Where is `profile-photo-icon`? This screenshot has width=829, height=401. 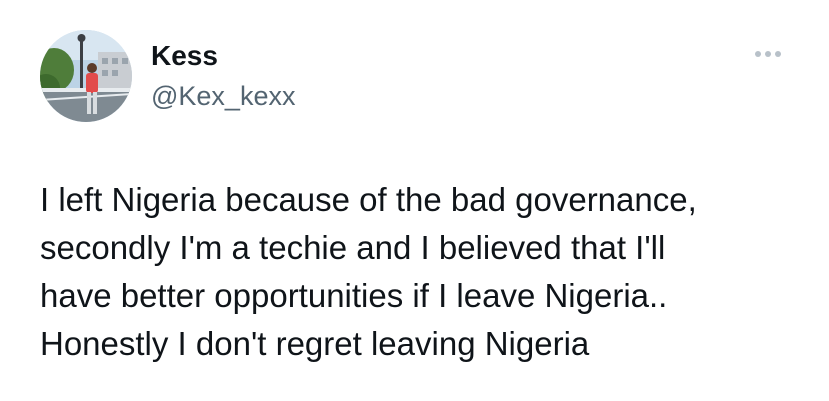
profile-photo-icon is located at coordinates (86, 76).